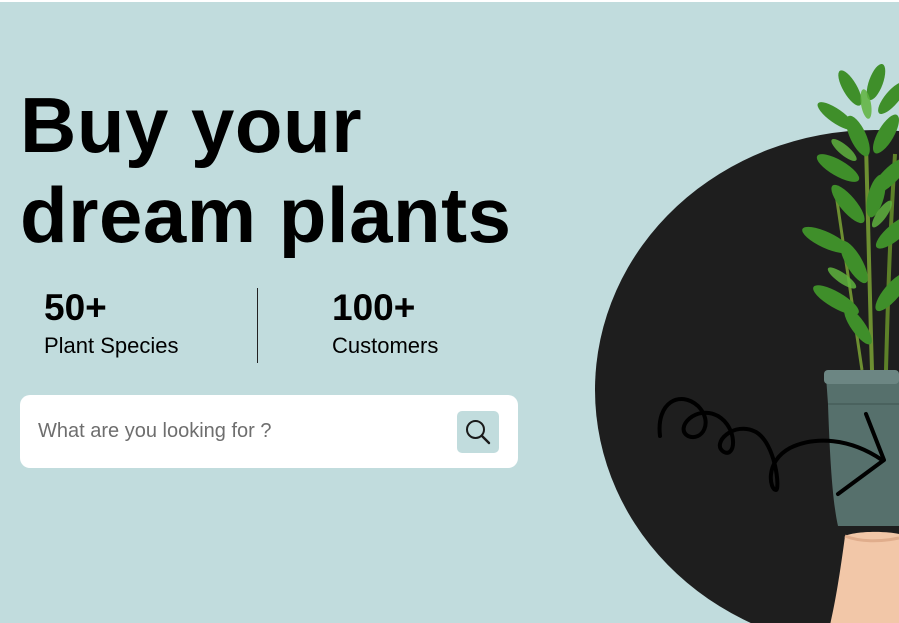 The height and width of the screenshot is (623, 899). I want to click on search-bar, so click(269, 431).